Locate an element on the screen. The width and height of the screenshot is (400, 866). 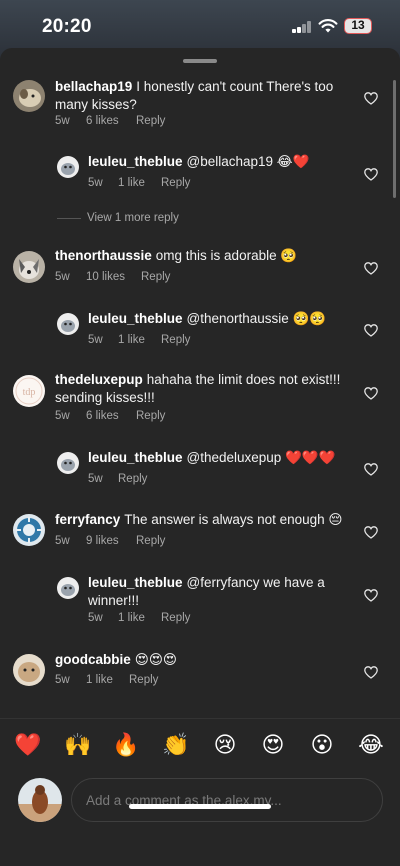
comment-likes: 10 likes is located at coordinates (113, 277).